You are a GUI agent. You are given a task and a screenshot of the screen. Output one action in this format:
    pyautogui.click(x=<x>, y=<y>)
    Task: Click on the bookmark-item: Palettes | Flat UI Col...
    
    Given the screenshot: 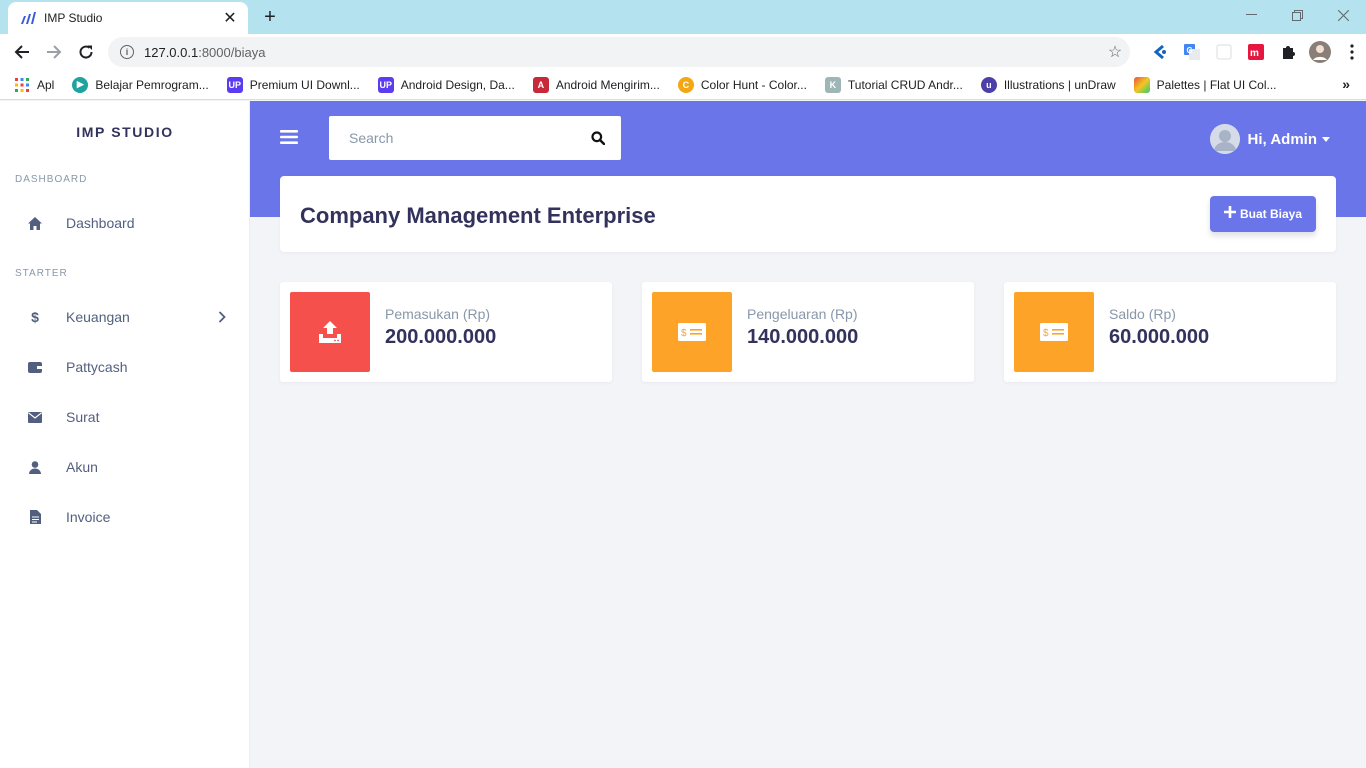 What is the action you would take?
    pyautogui.click(x=1205, y=84)
    